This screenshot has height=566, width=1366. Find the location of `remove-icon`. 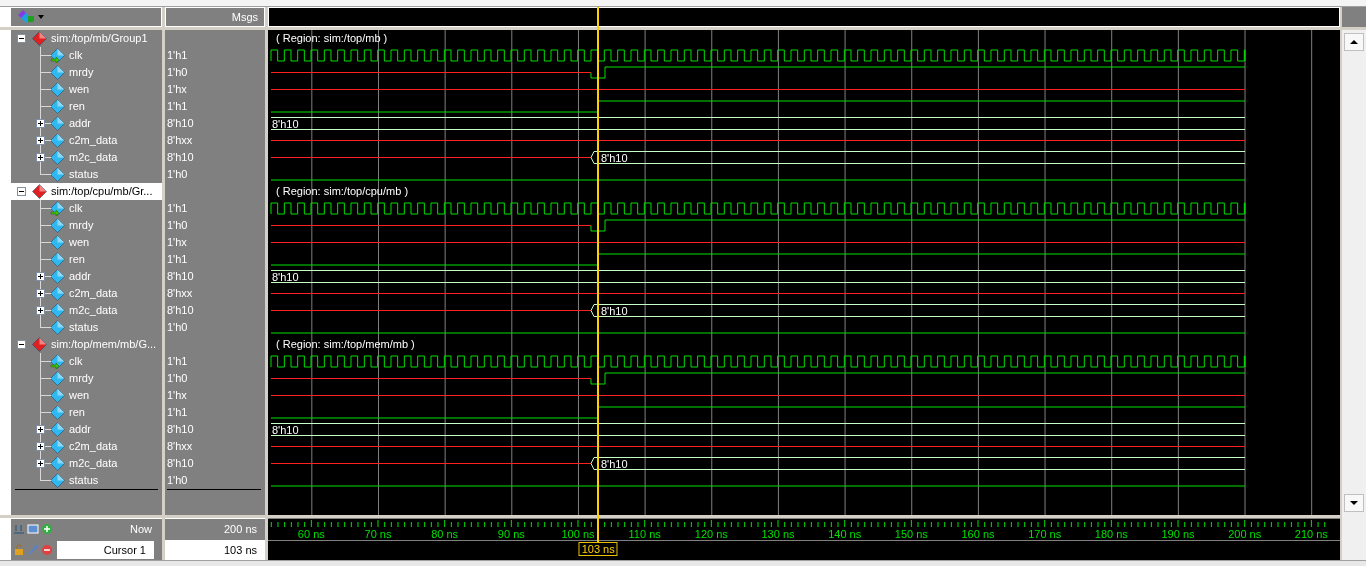

remove-icon is located at coordinates (47, 549).